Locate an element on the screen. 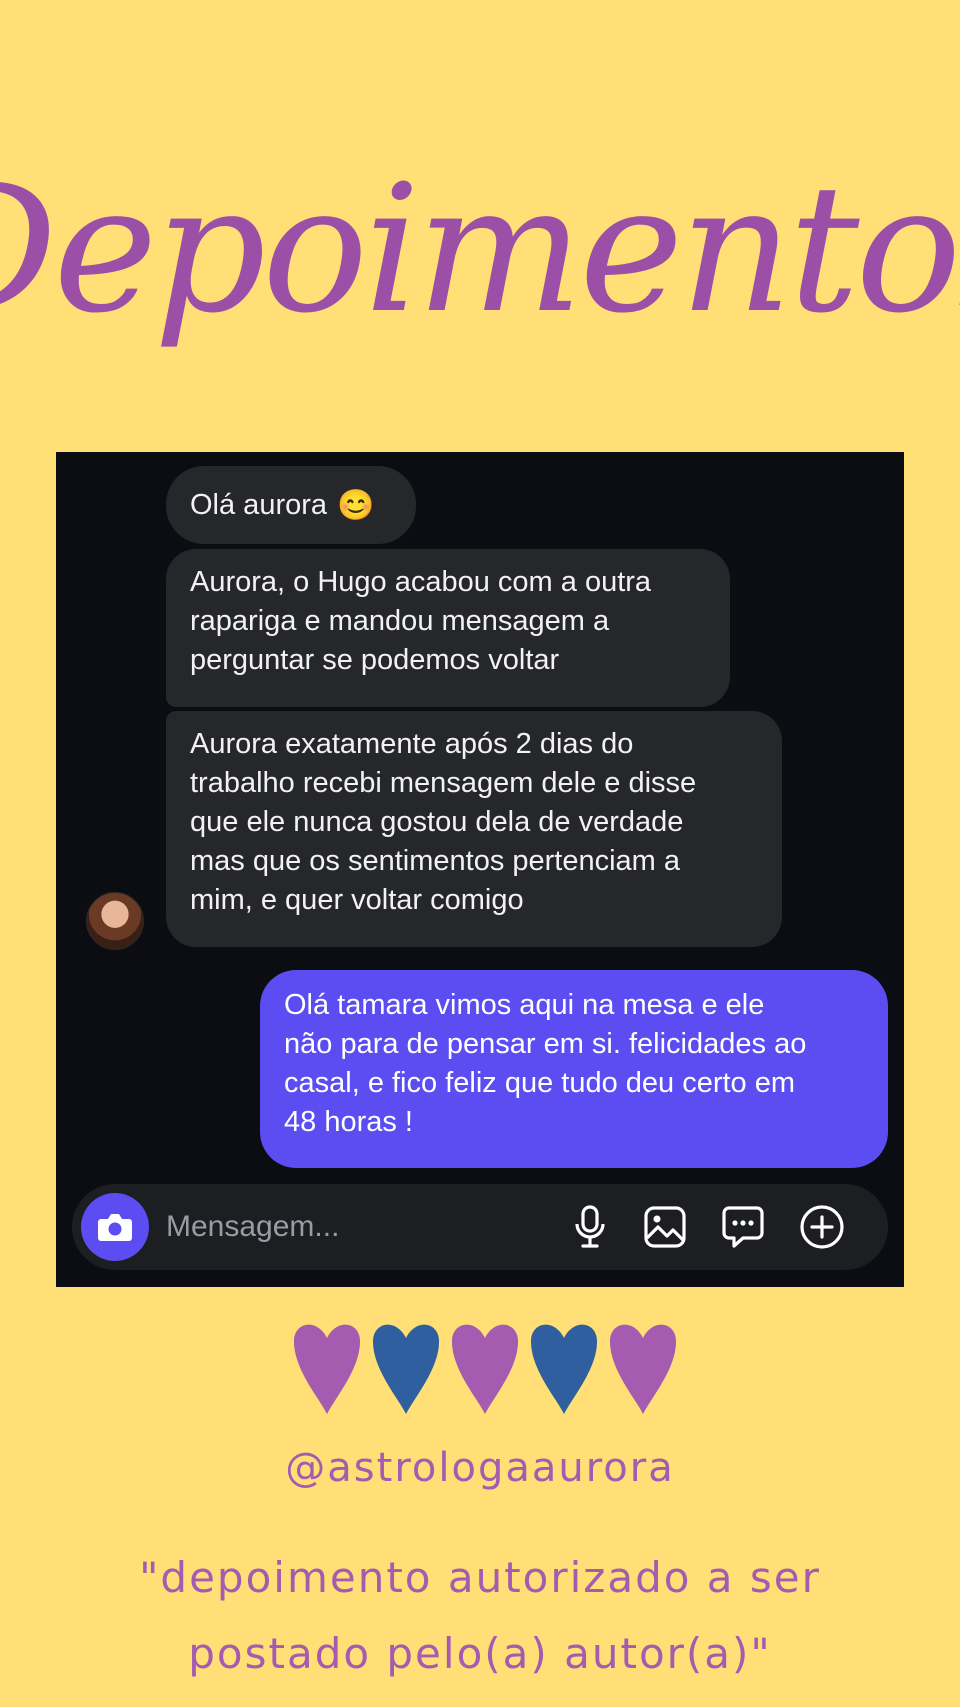 This screenshot has height=1707, width=960. more-button is located at coordinates (822, 1227).